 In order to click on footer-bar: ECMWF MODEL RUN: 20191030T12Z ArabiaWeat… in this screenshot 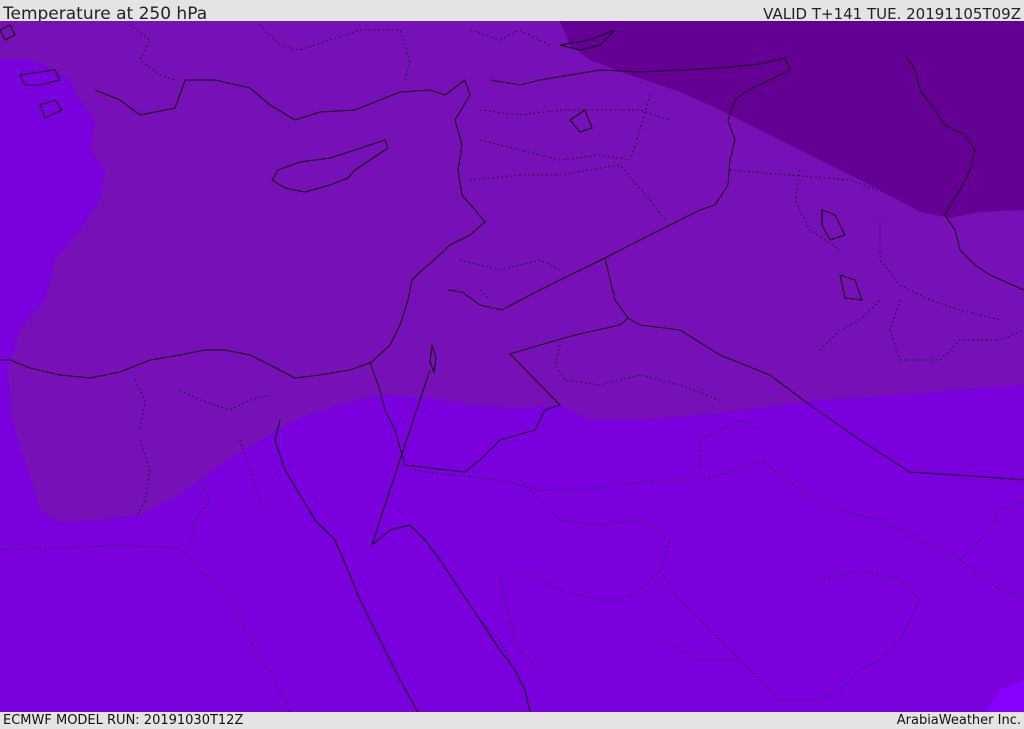, I will do `click(512, 720)`.